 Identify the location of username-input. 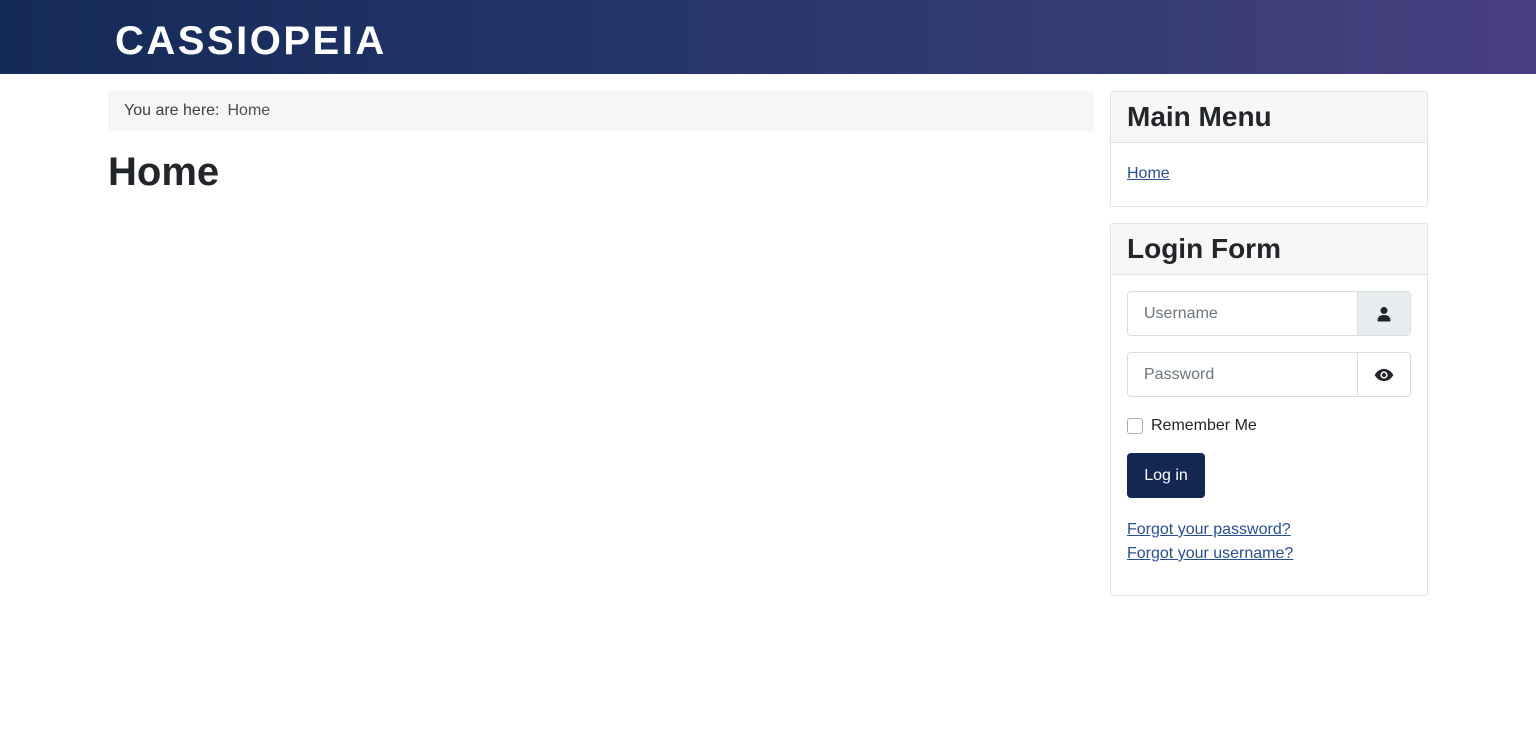
(1242, 313).